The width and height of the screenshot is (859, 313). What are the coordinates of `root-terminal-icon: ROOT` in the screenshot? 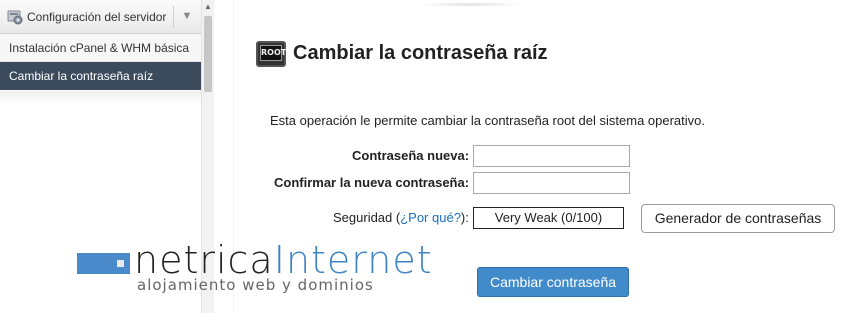 It's located at (271, 54).